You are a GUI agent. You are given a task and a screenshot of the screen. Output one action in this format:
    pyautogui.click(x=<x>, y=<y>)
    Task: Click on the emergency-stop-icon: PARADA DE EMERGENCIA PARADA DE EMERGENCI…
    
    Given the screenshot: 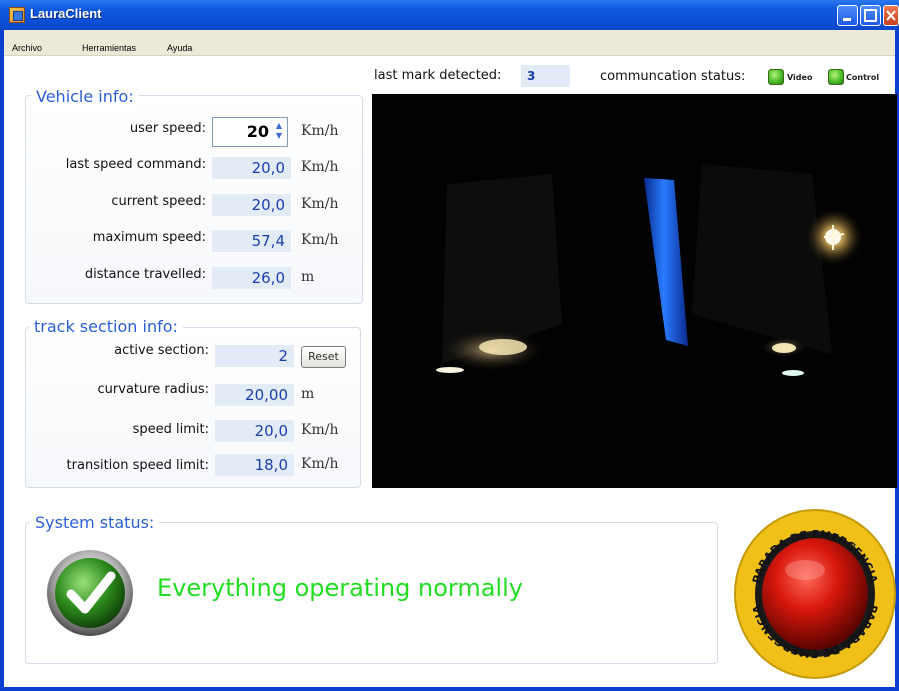 What is the action you would take?
    pyautogui.click(x=815, y=594)
    